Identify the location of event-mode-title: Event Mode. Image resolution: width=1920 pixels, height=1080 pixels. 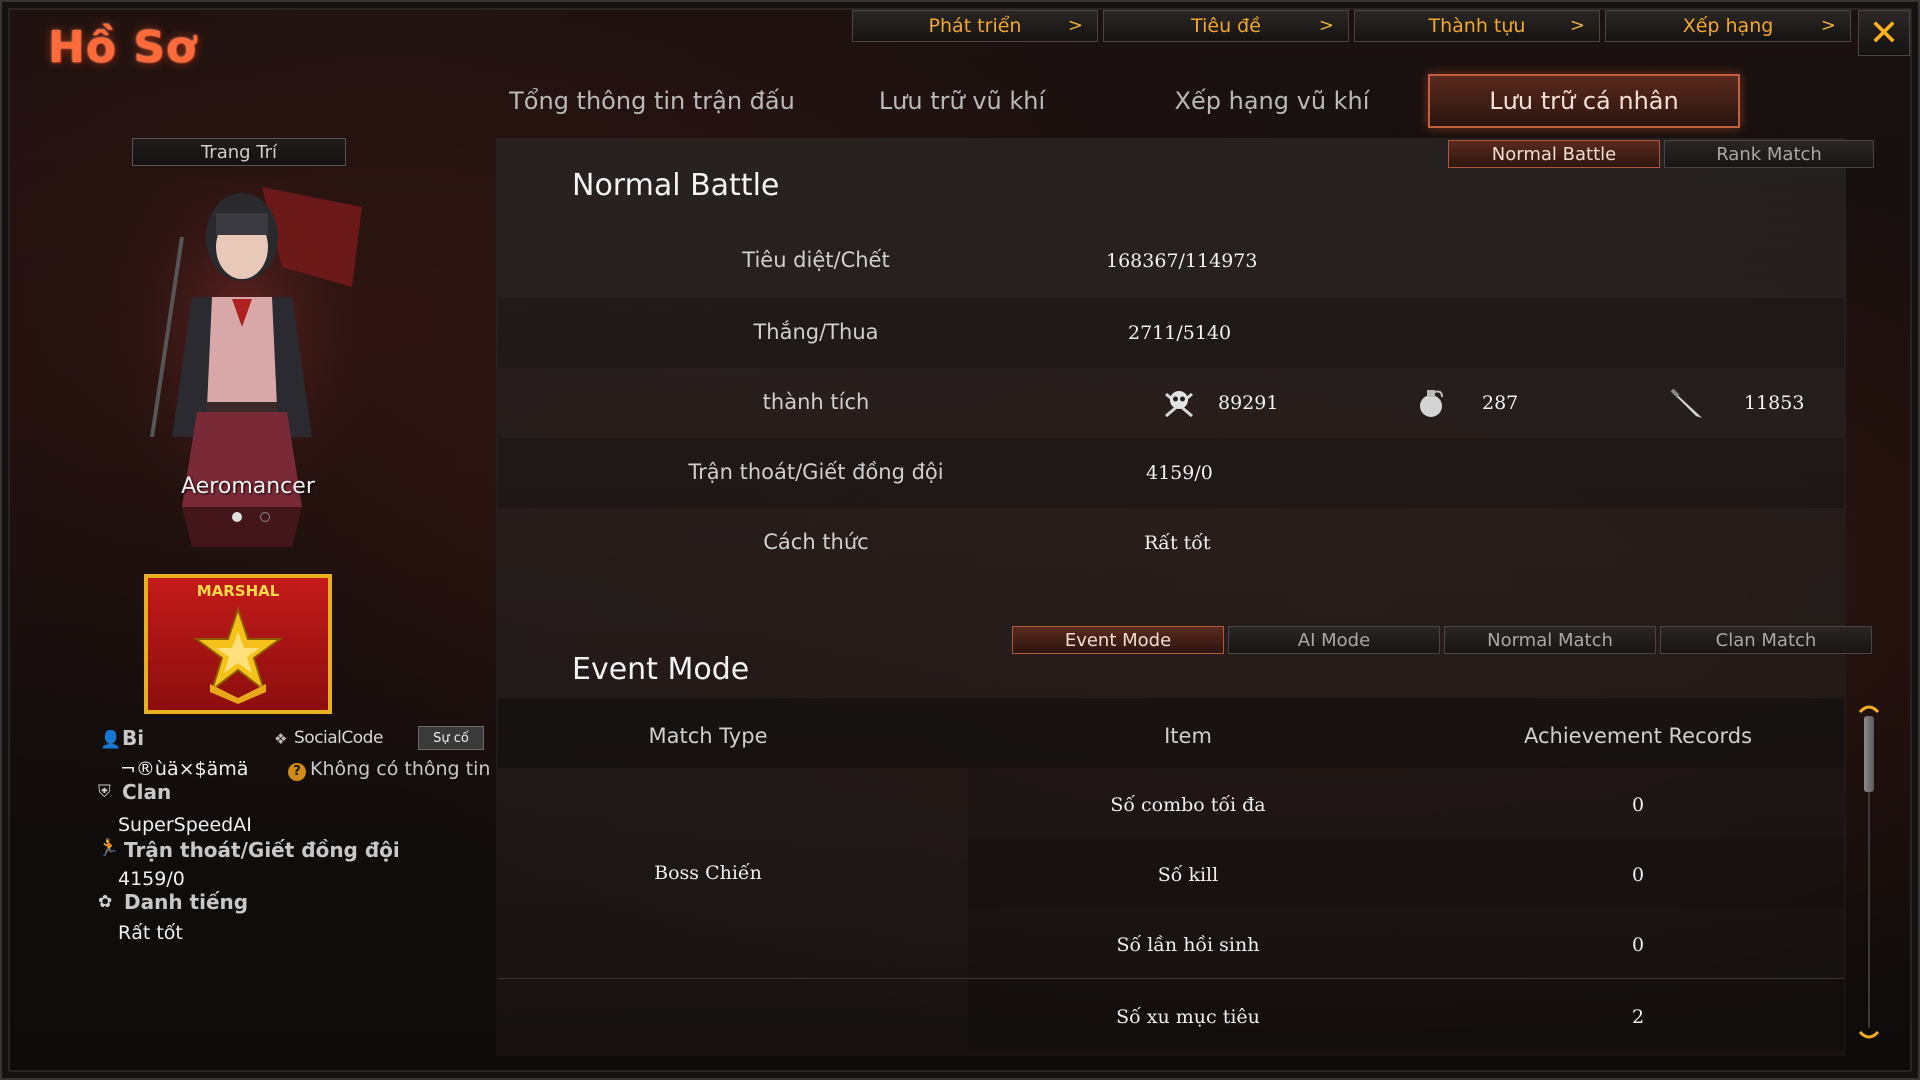
(661, 669).